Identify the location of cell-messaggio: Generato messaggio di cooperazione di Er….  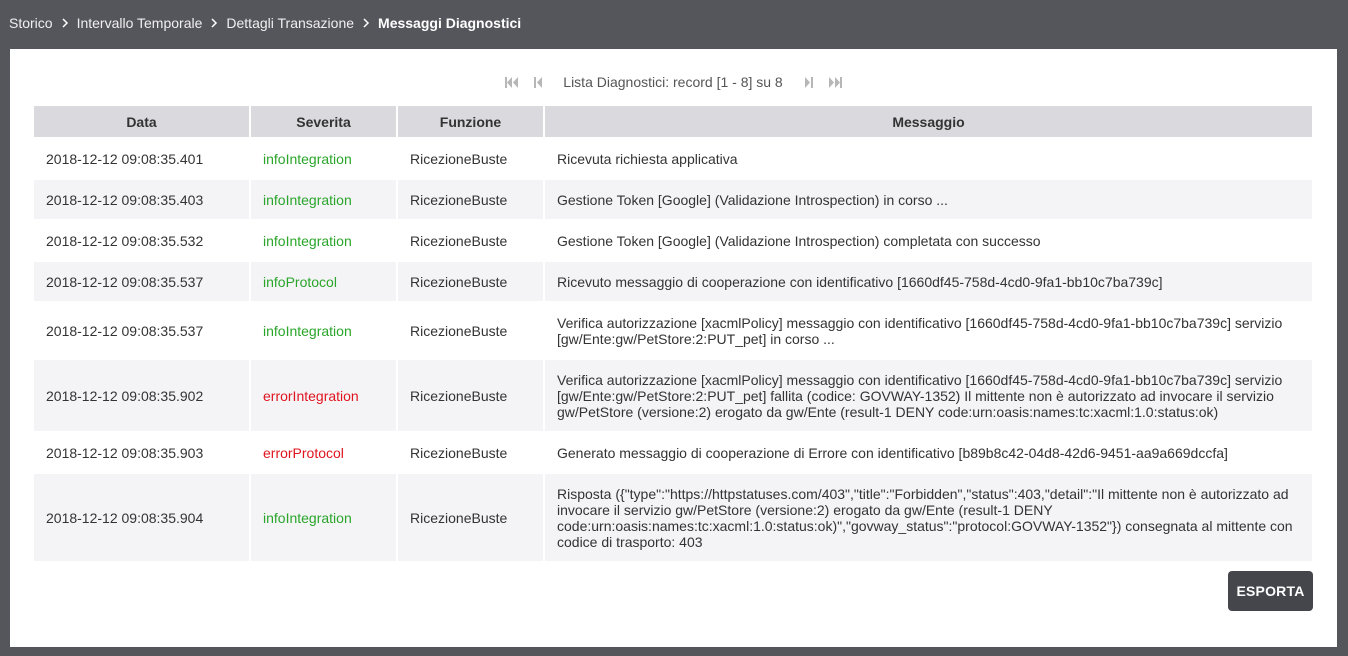
(928, 451).